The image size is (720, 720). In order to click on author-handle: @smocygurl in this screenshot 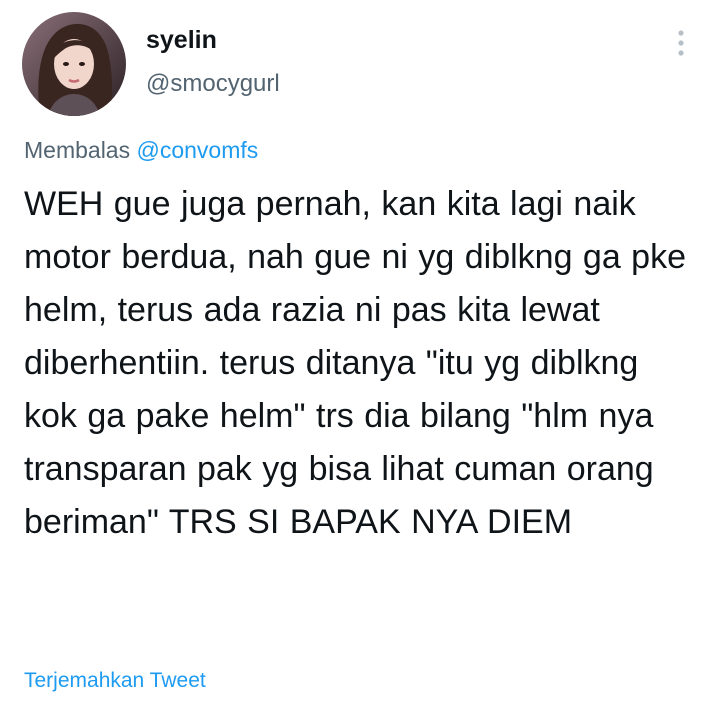, I will do `click(213, 84)`.